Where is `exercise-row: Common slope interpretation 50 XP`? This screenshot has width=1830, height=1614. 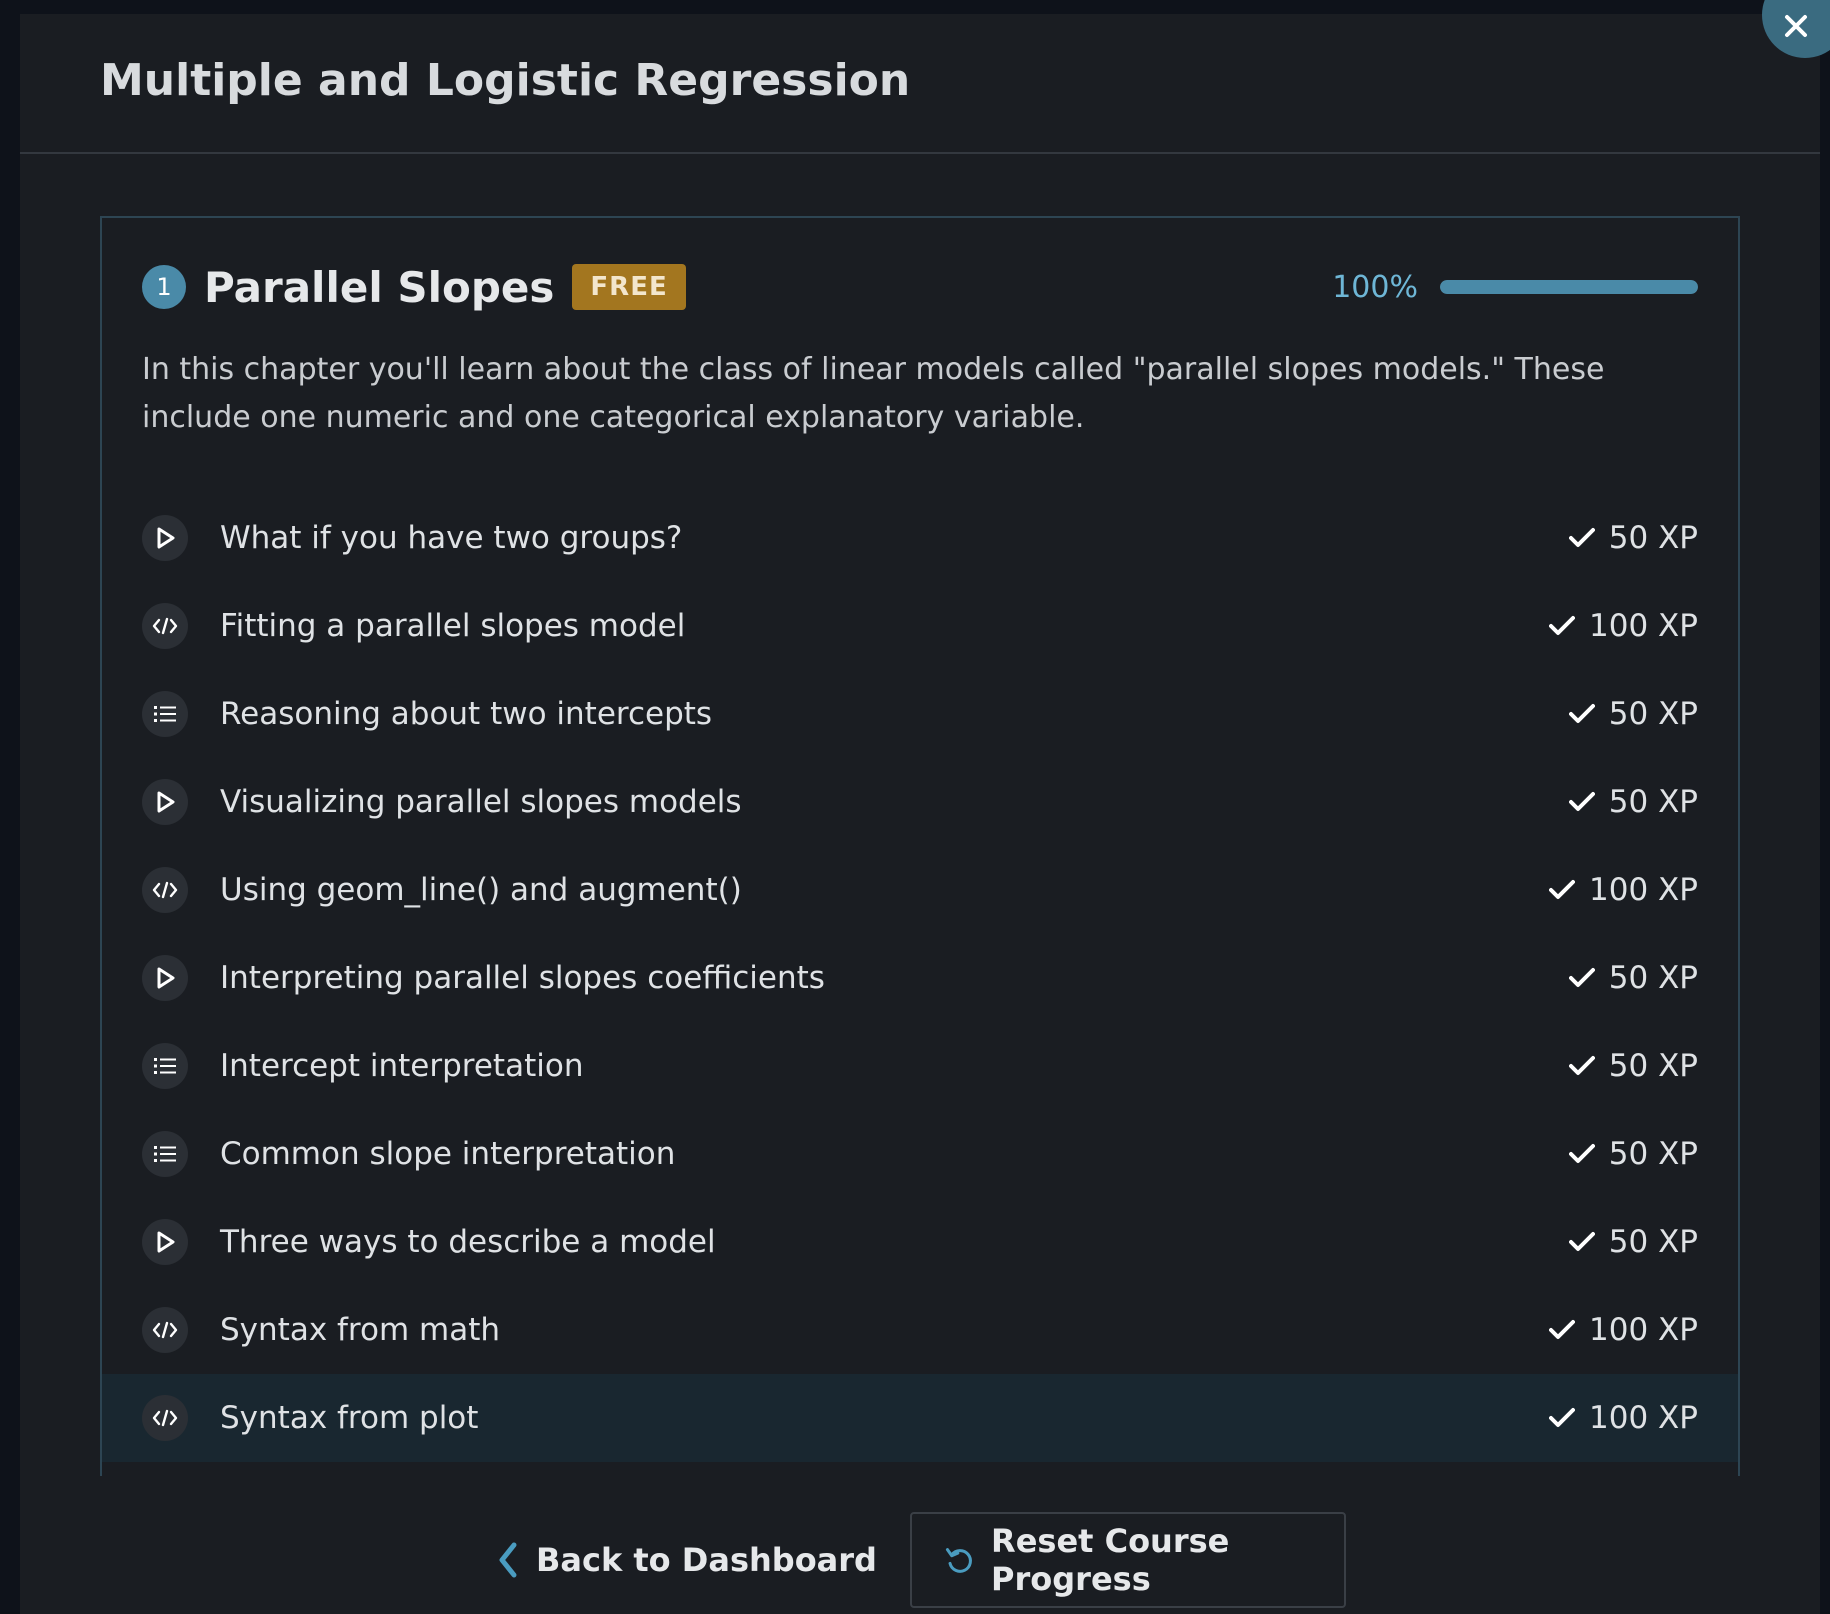 exercise-row: Common slope interpretation 50 XP is located at coordinates (920, 1154).